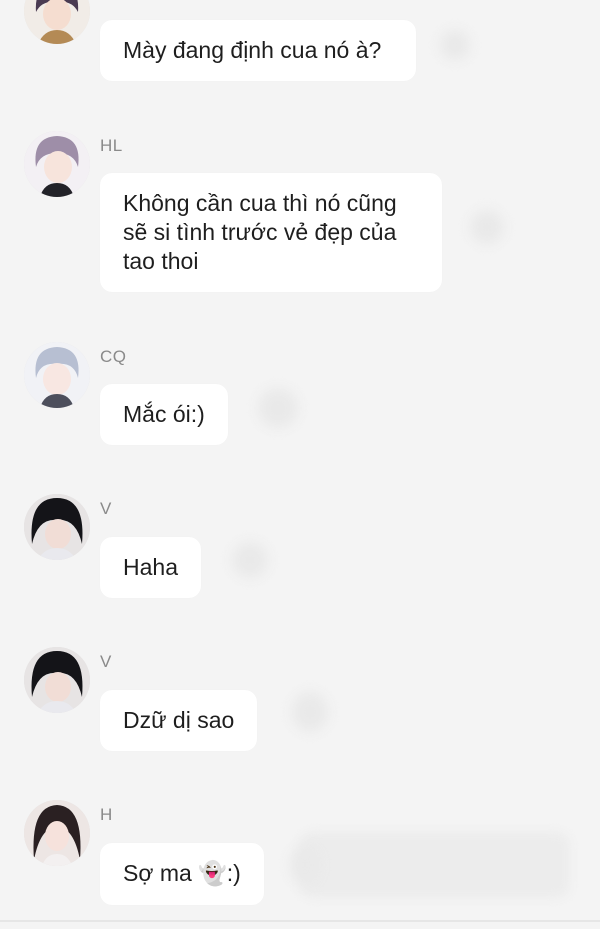  I want to click on message-text: Sợ ma, so click(161, 873).